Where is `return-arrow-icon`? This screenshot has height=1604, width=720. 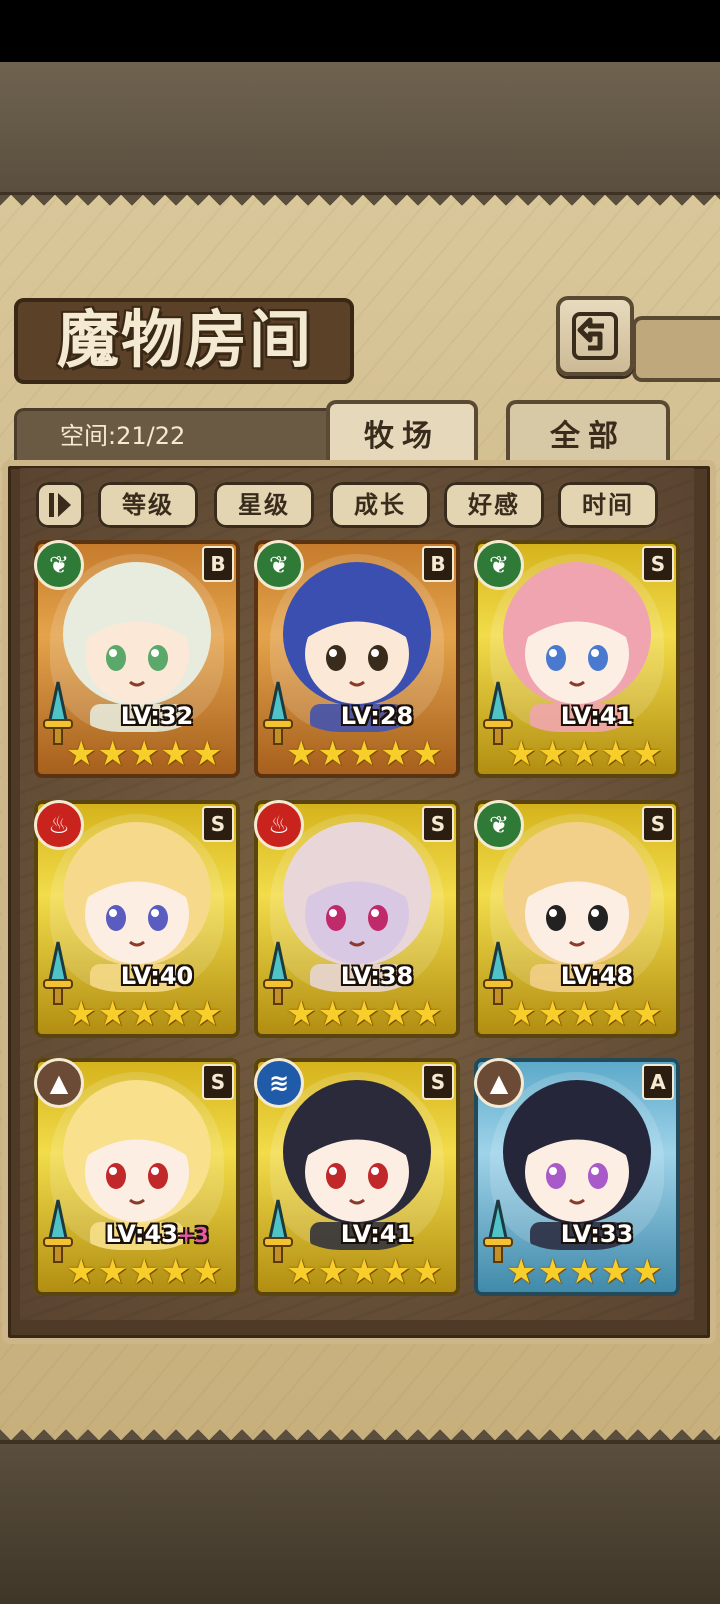 return-arrow-icon is located at coordinates (595, 336).